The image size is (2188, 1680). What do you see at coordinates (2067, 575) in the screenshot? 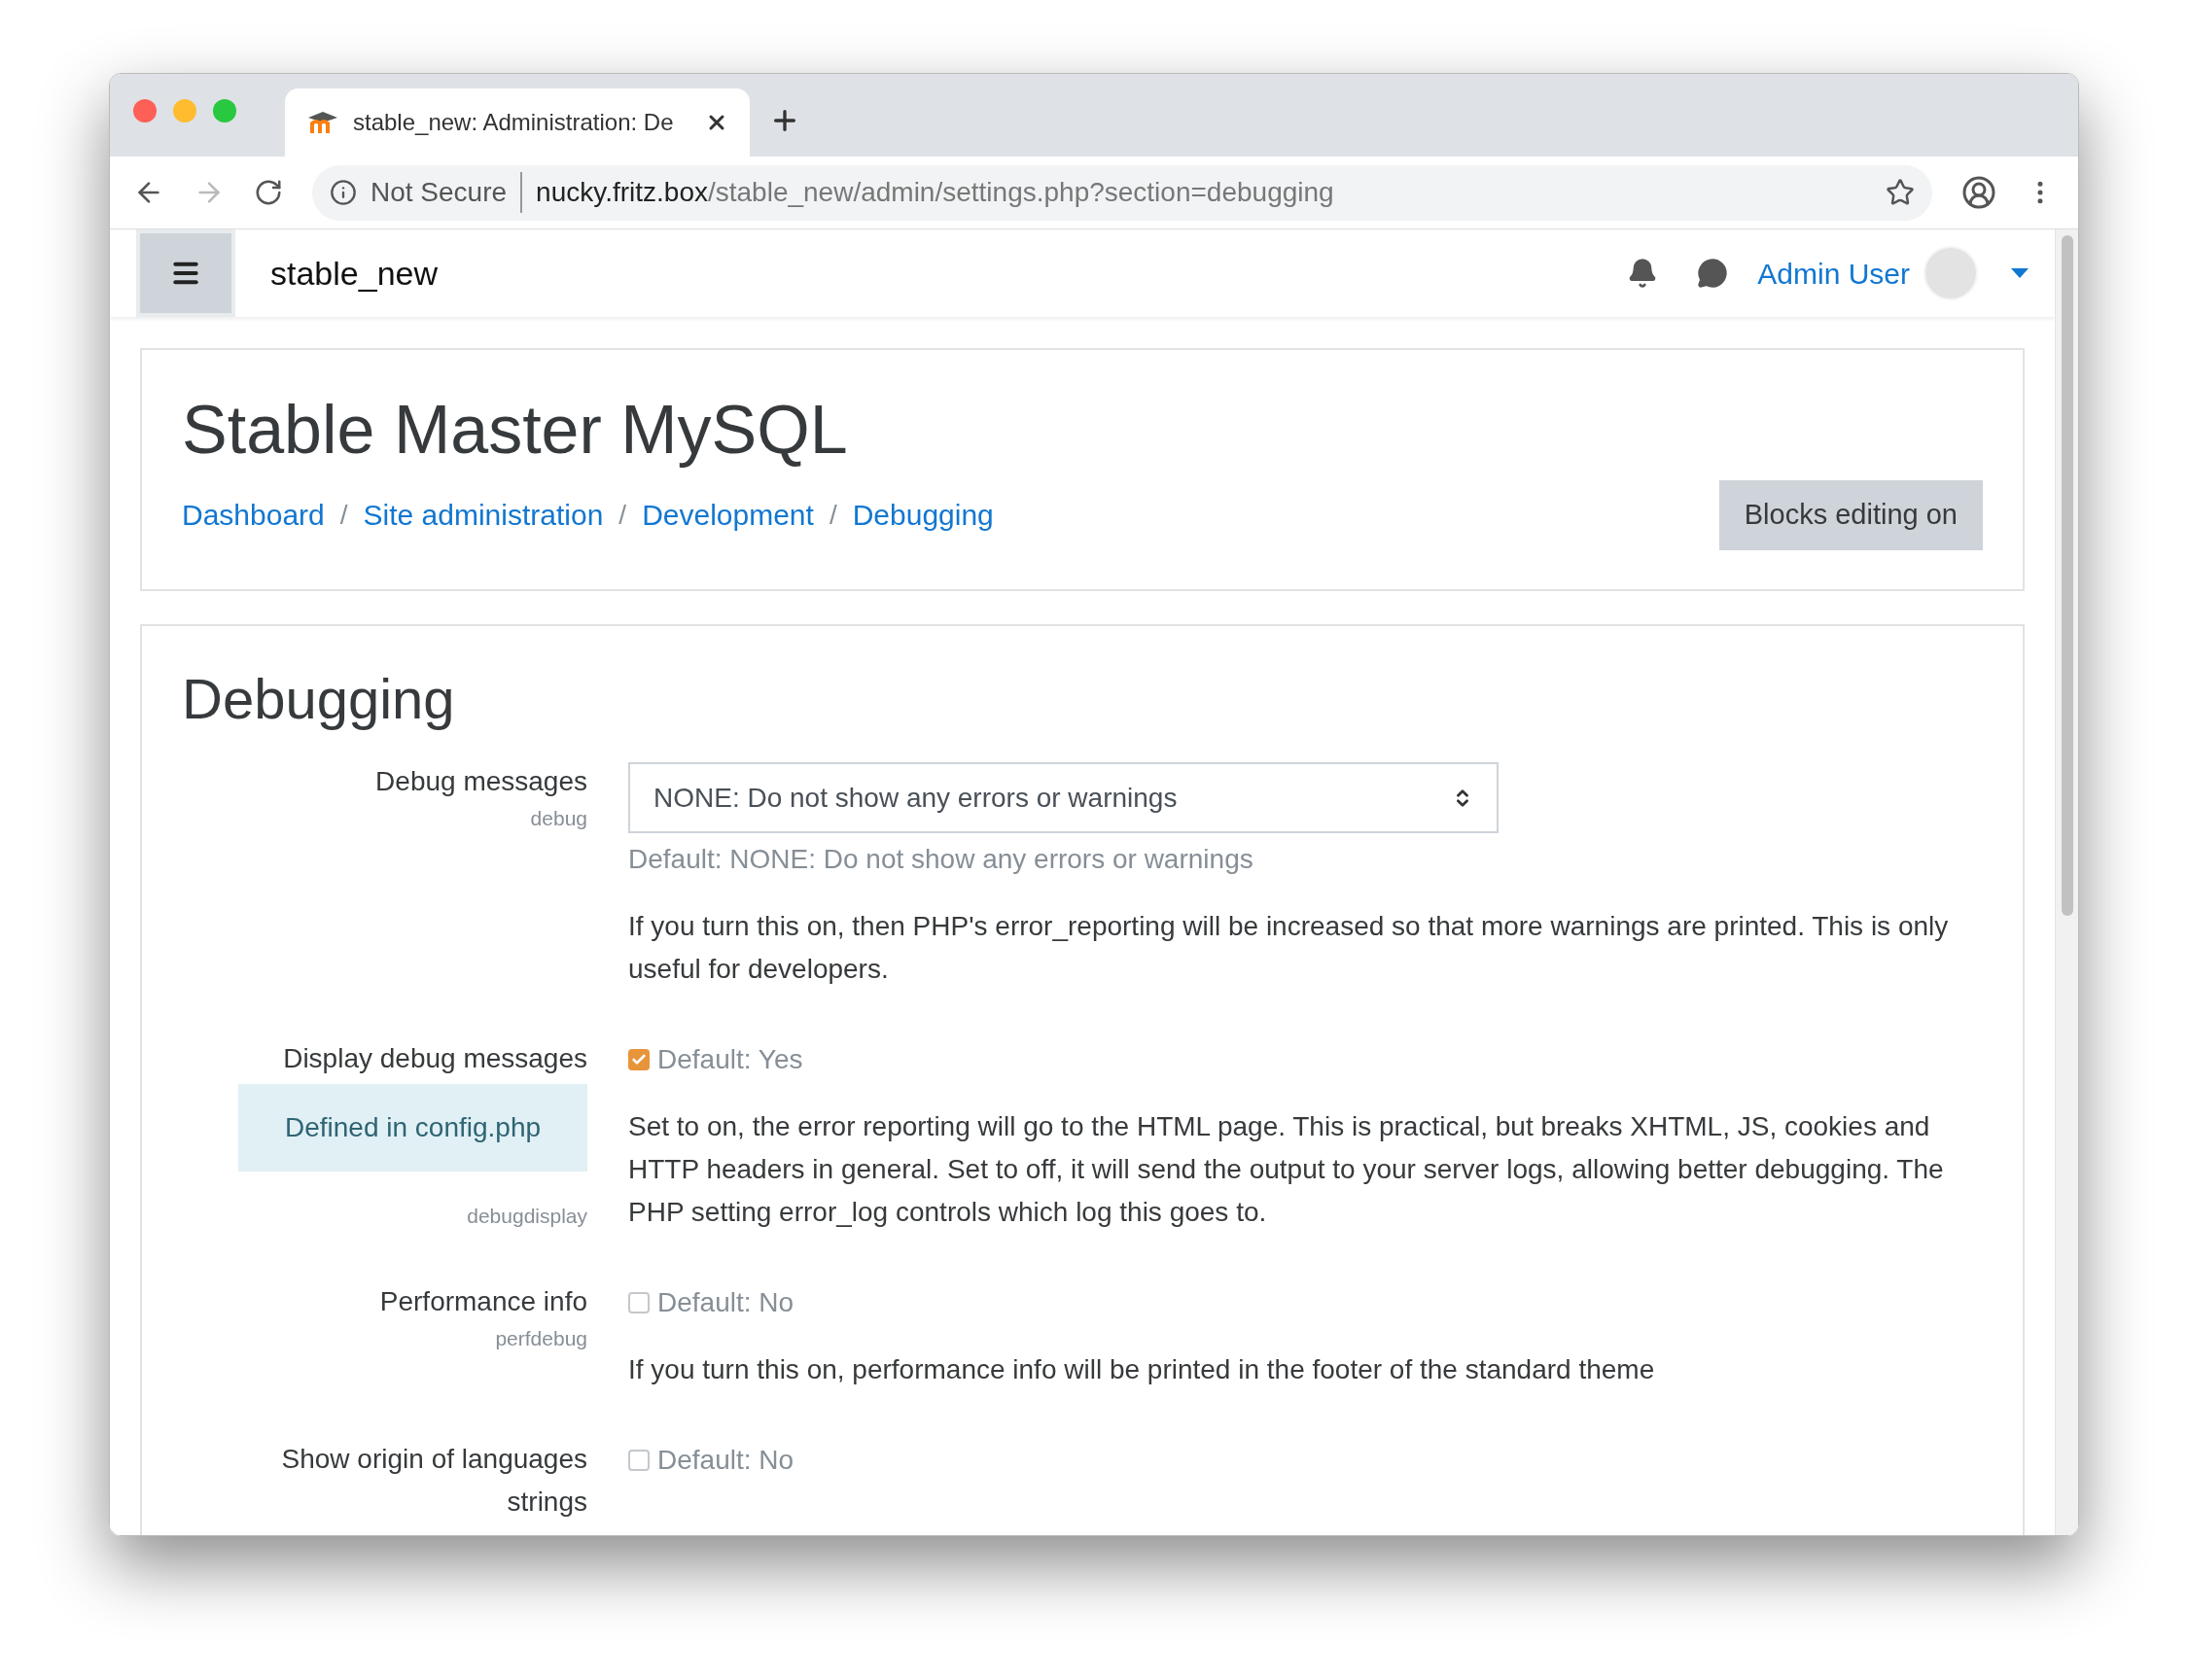
I see `scrollbar-thumb` at bounding box center [2067, 575].